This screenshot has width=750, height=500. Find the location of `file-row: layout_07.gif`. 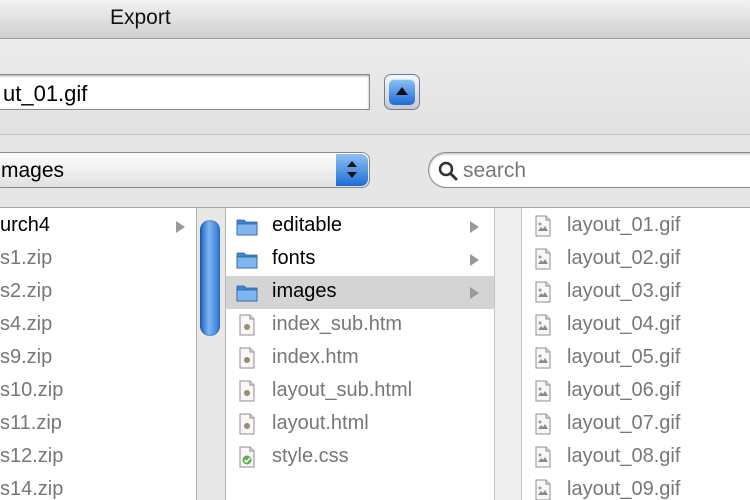

file-row: layout_07.gif is located at coordinates (636, 424).